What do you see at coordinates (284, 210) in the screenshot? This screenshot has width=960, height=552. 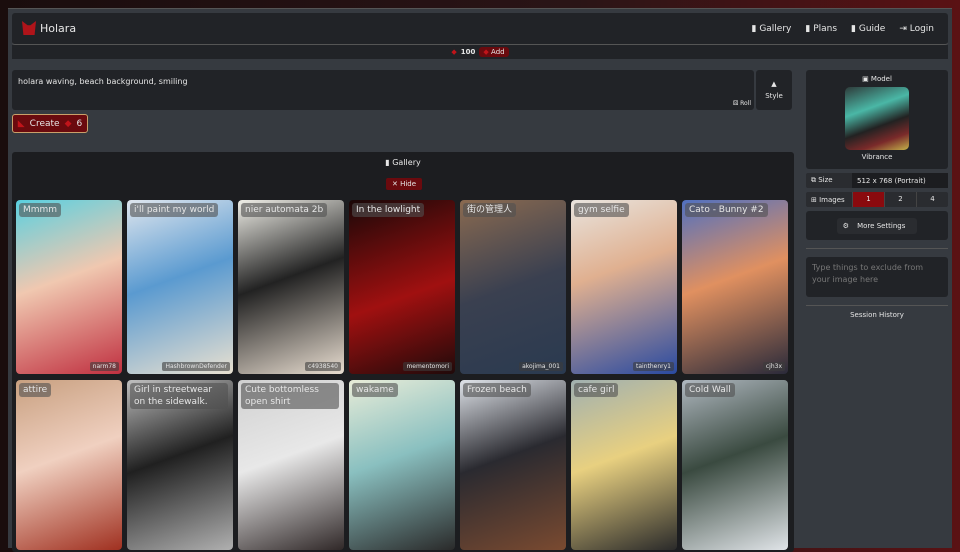 I see `card-title: nier automata 2b` at bounding box center [284, 210].